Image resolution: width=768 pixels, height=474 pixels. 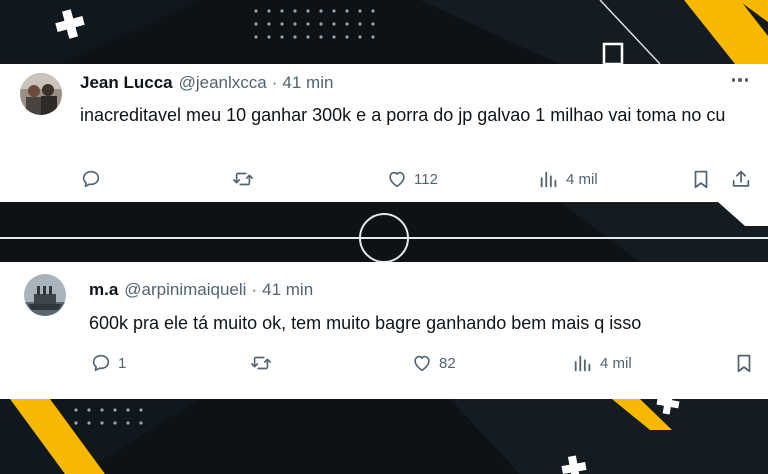 What do you see at coordinates (223, 83) in the screenshot?
I see `user-handle: @jeanlxcca` at bounding box center [223, 83].